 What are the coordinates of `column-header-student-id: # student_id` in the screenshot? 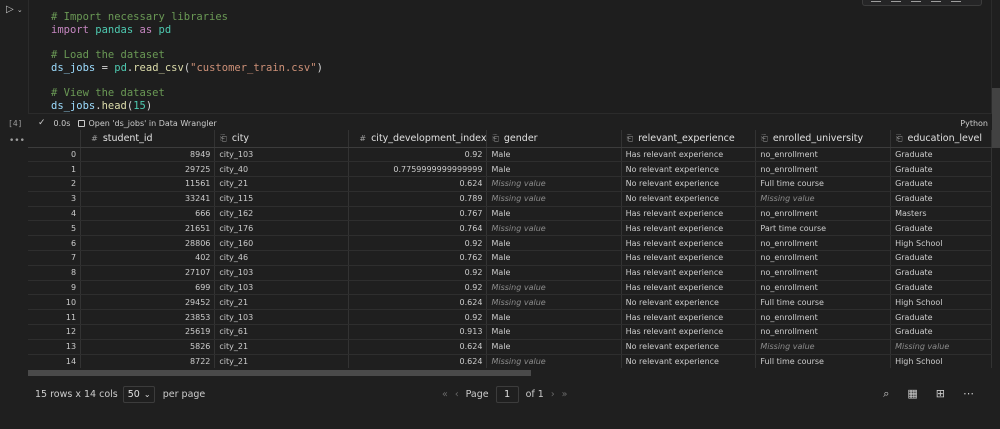 It's located at (148, 139).